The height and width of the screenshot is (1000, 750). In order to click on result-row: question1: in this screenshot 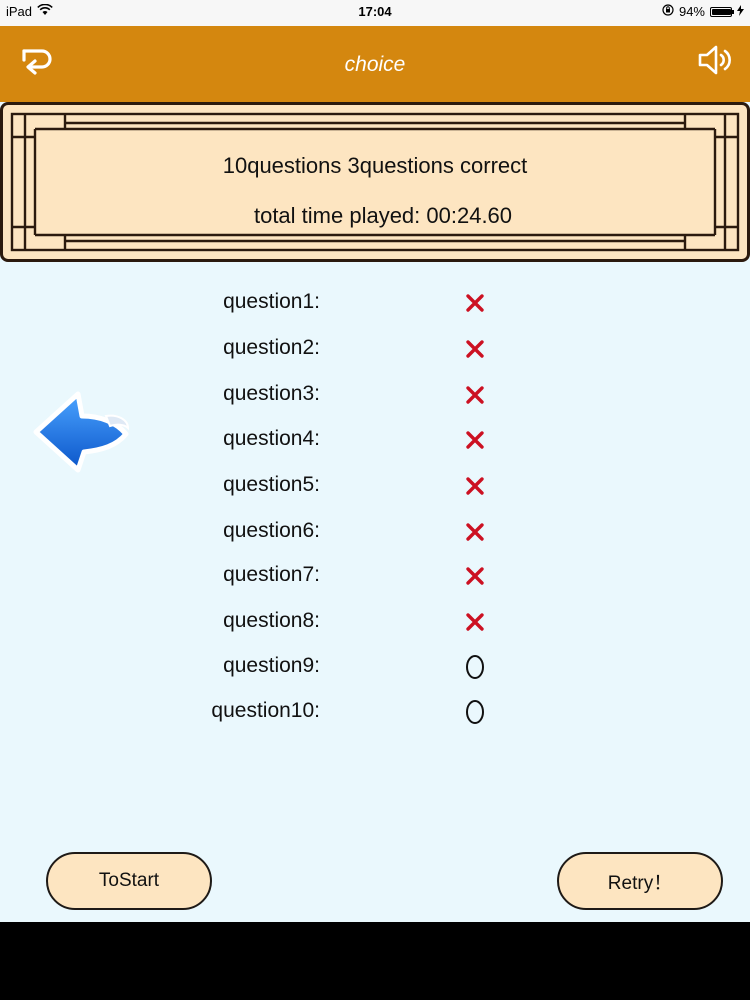, I will do `click(375, 303)`.